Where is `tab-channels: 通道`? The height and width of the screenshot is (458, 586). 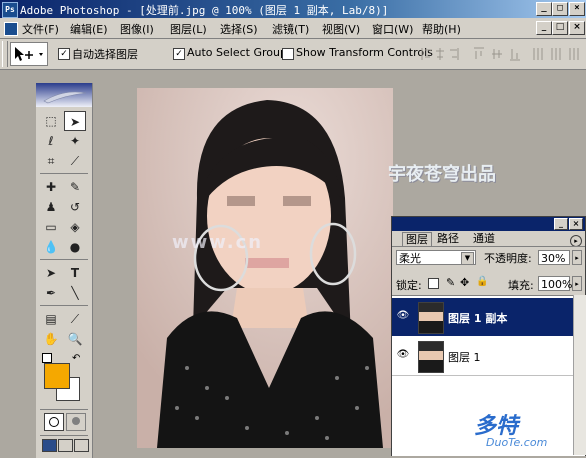
tab-channels: 通道 is located at coordinates (484, 239).